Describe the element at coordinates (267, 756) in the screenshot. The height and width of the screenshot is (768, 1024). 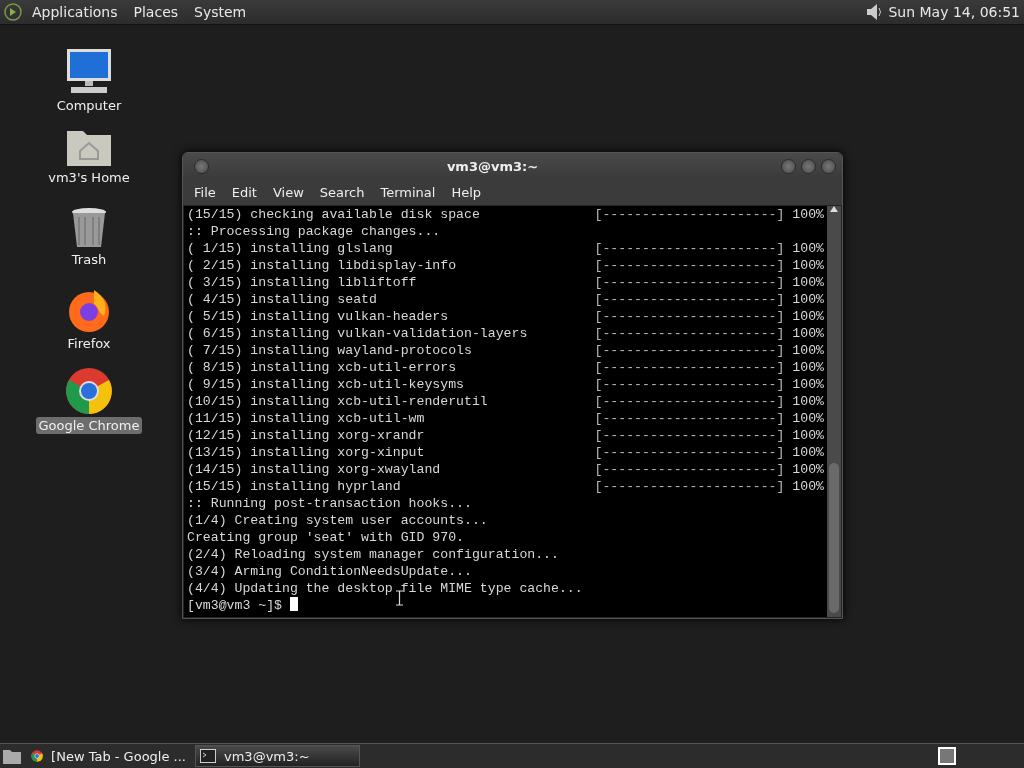
I see `task-label: vm3@vm3:~` at that location.